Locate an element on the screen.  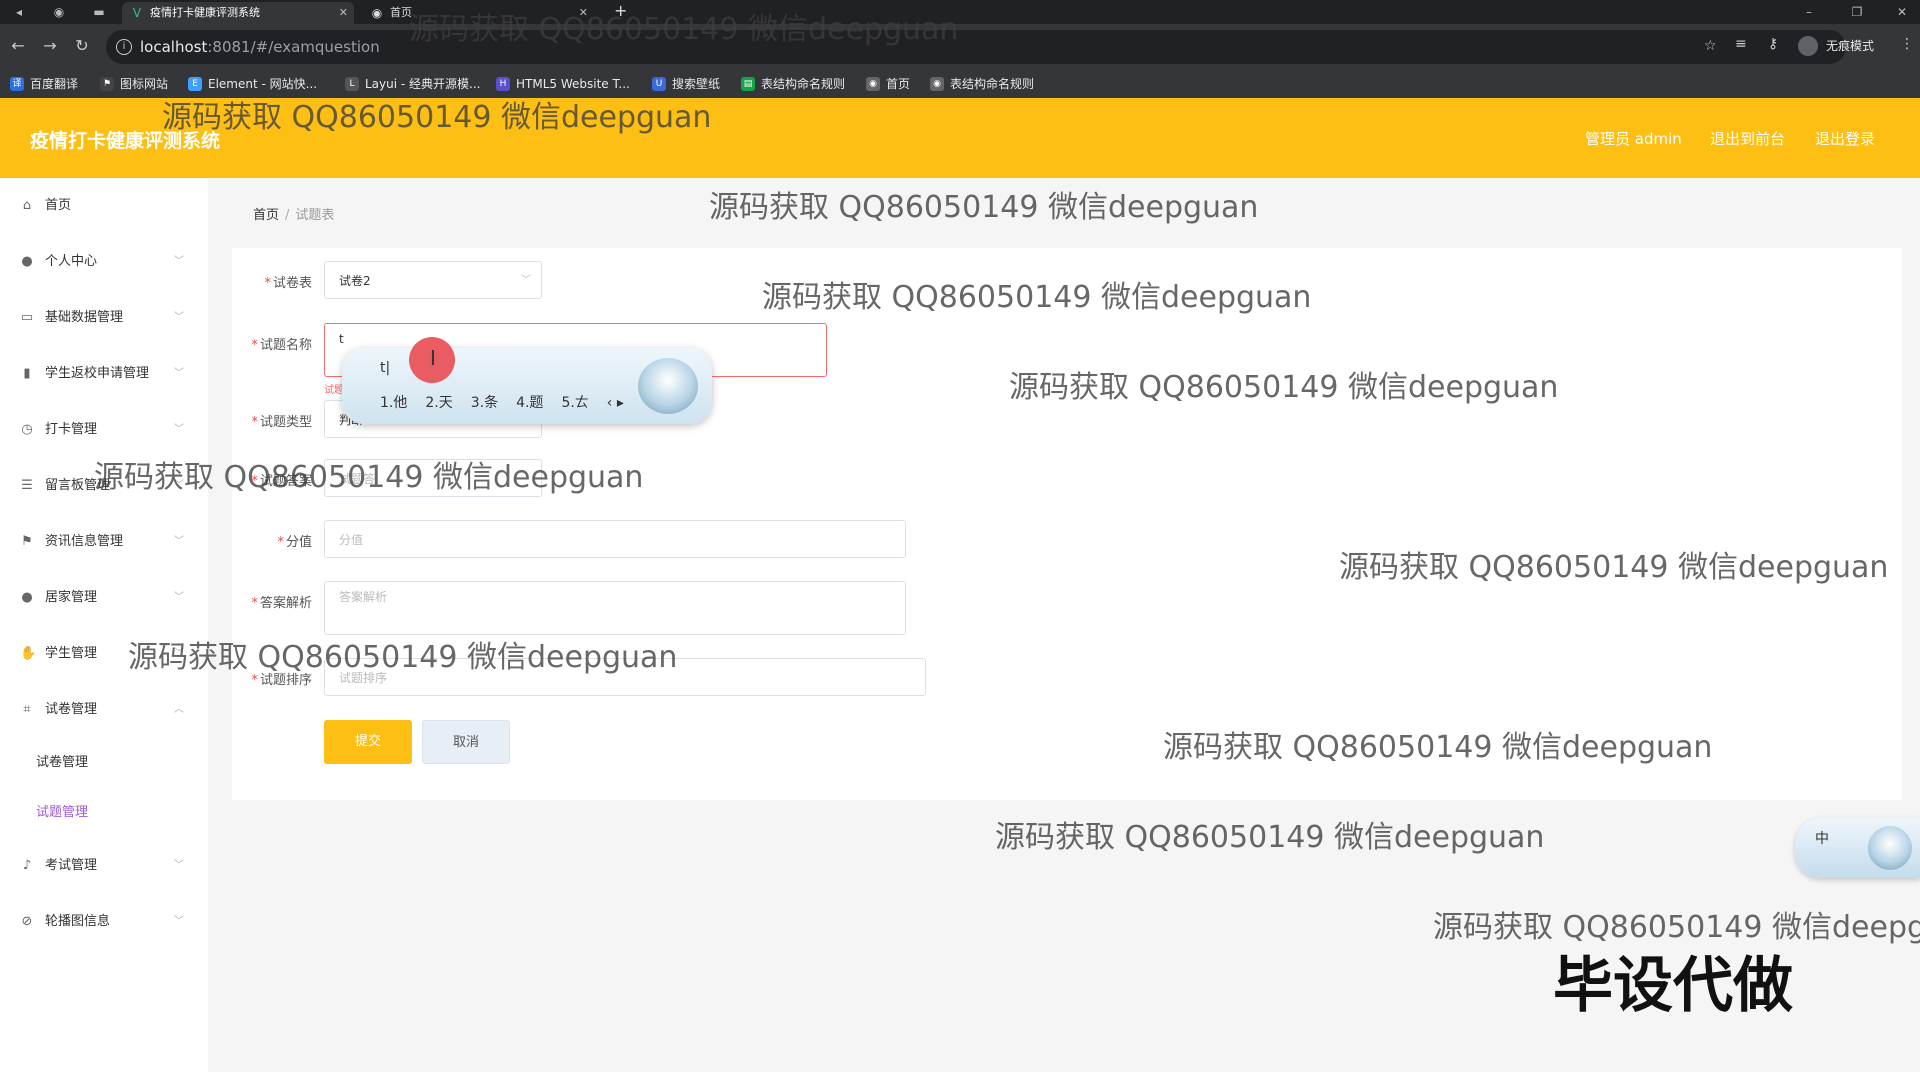
menu-icon: ⋮ is located at coordinates (1907, 44).